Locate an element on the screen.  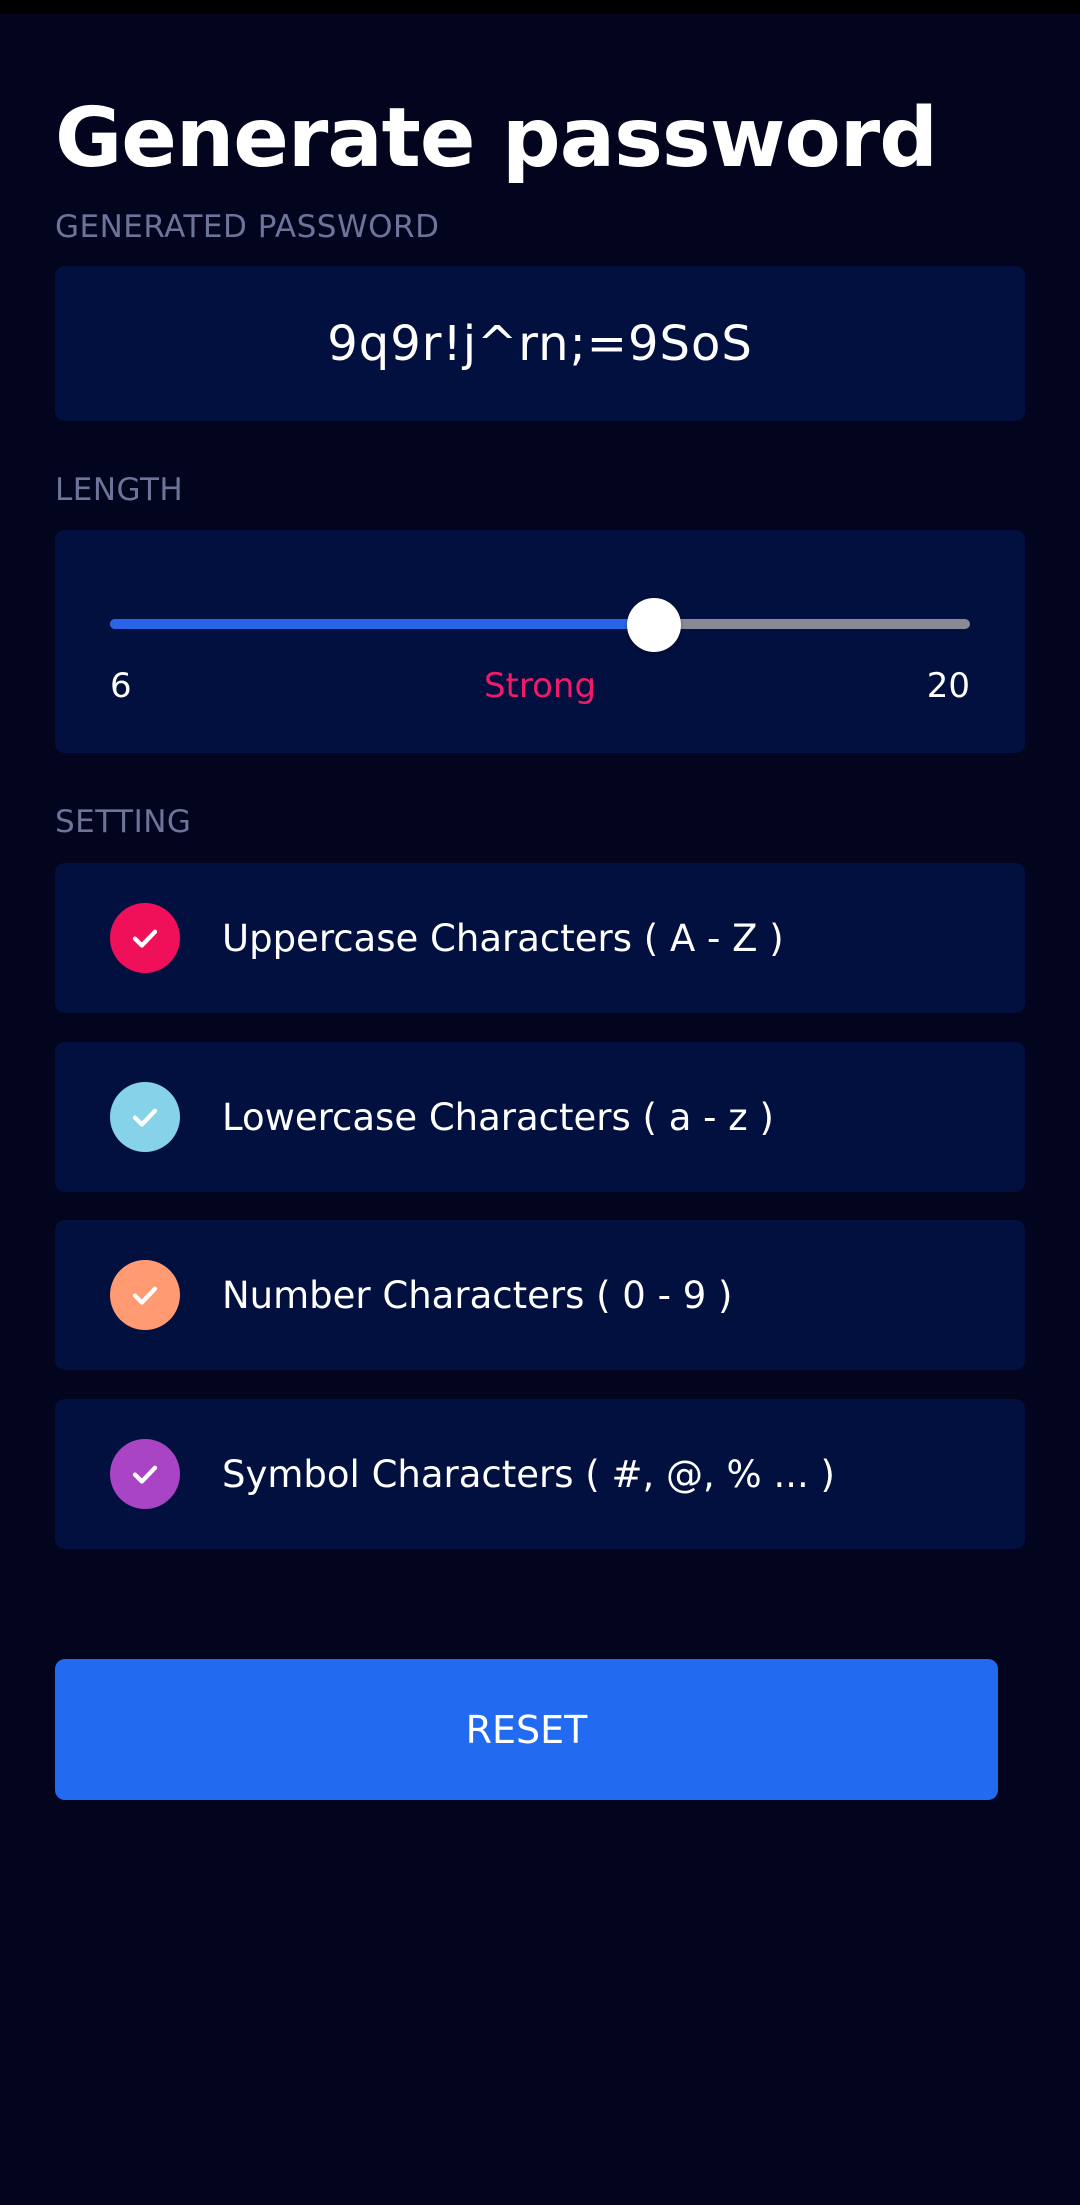
numbers-checkbox is located at coordinates (145, 1295).